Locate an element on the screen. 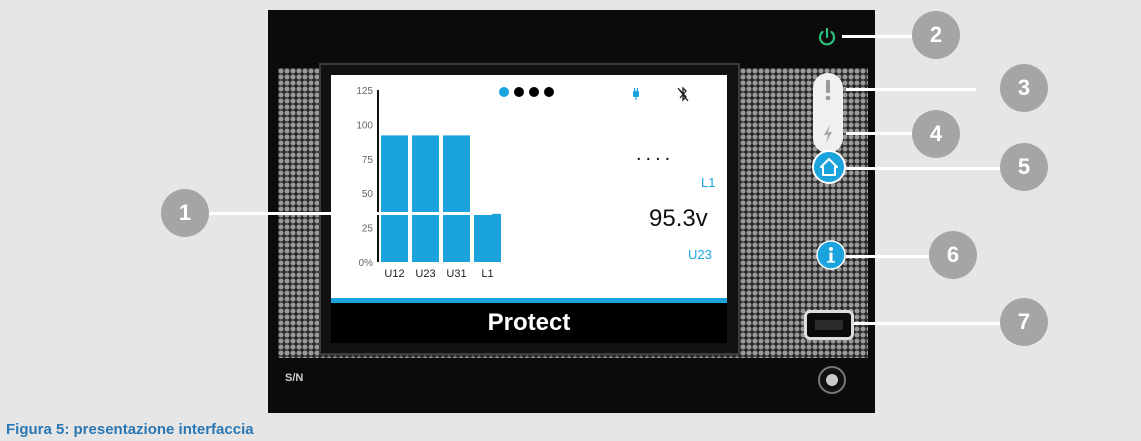  voltage-reading: 95.3v is located at coordinates (678, 218).